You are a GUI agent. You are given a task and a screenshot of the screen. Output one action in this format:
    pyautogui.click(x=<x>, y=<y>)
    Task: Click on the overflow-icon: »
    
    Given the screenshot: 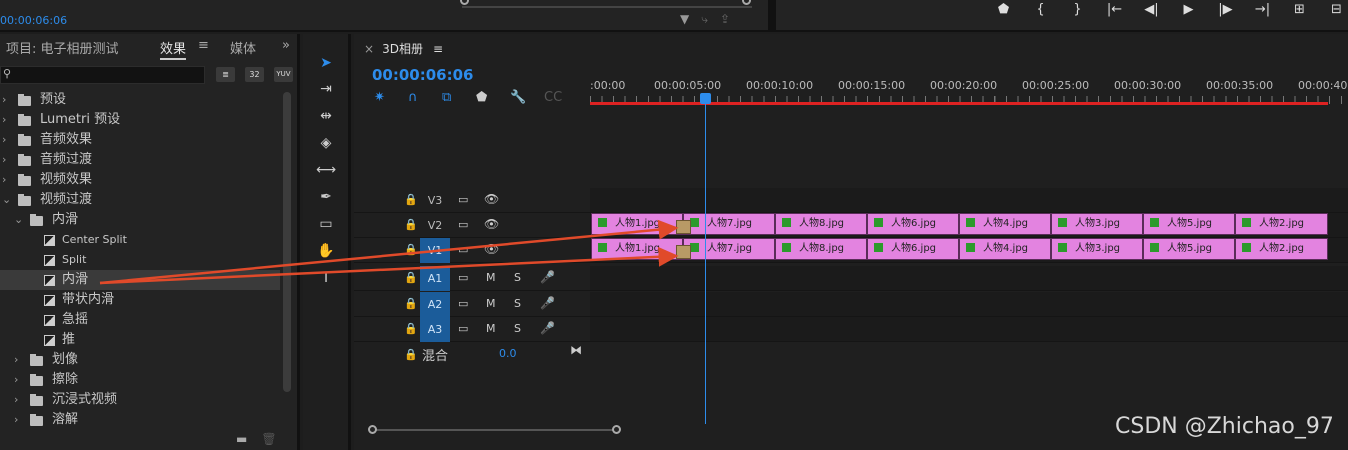 What is the action you would take?
    pyautogui.click(x=286, y=45)
    